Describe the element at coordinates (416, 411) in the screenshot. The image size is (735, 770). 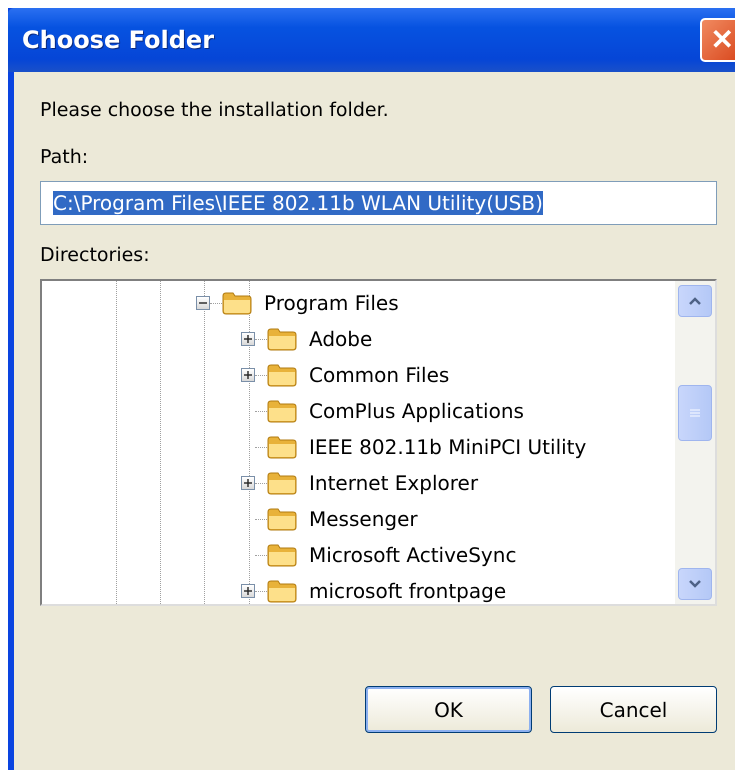
I see `folder-name: ComPlus Applications` at that location.